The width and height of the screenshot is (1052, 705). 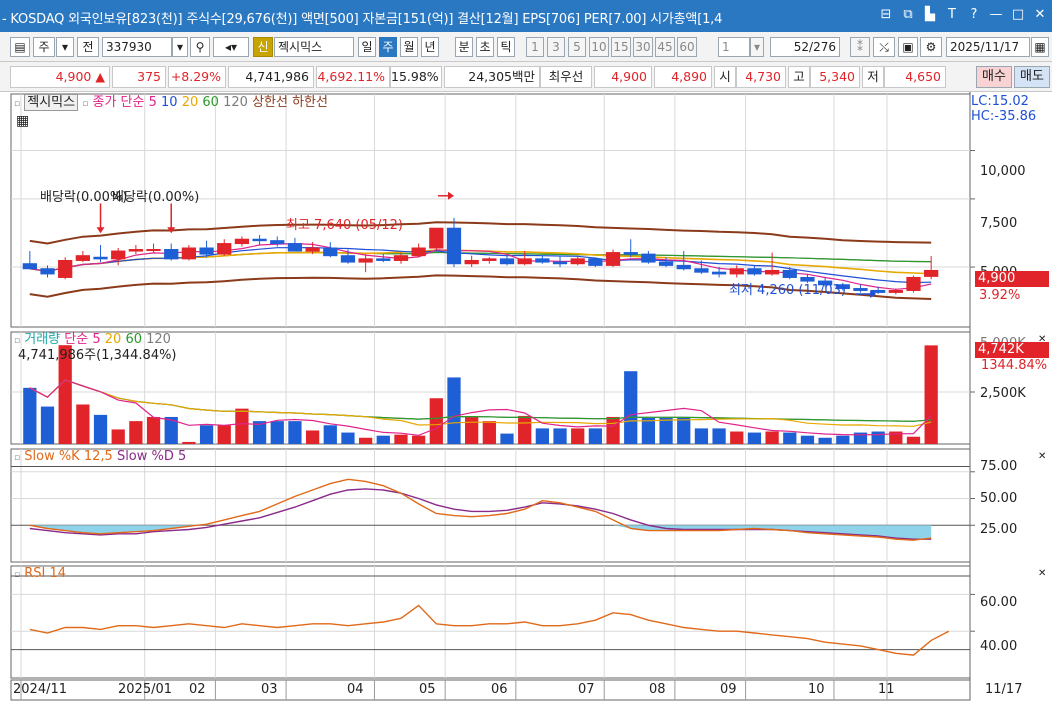 What do you see at coordinates (137, 47) in the screenshot?
I see `stock-code-input: 337930` at bounding box center [137, 47].